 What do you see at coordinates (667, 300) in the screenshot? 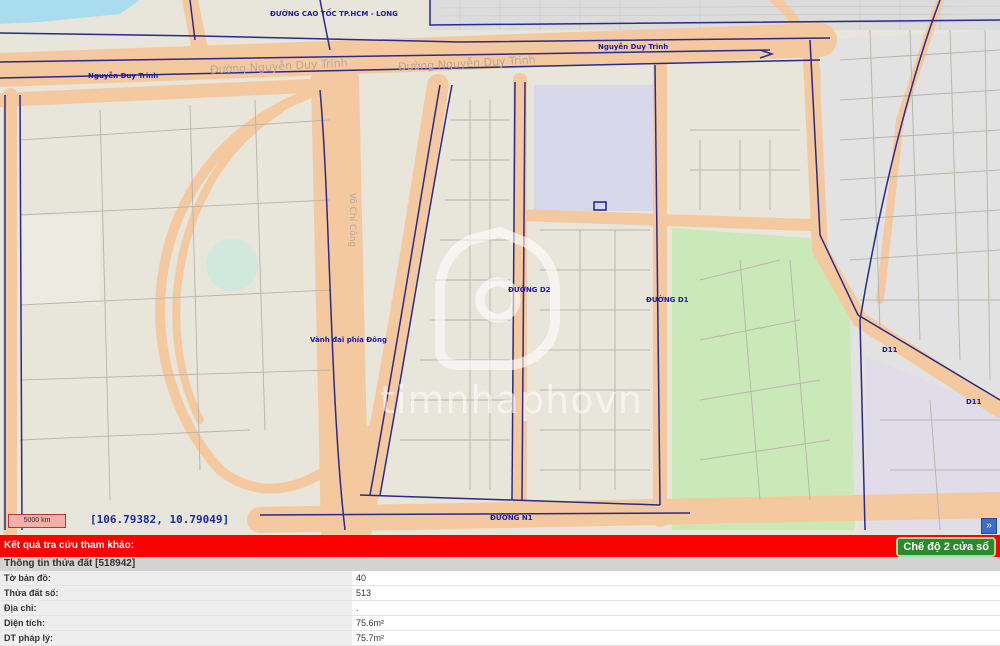
I see `road-label-duong-d1: ĐƯỜNG D1` at bounding box center [667, 300].